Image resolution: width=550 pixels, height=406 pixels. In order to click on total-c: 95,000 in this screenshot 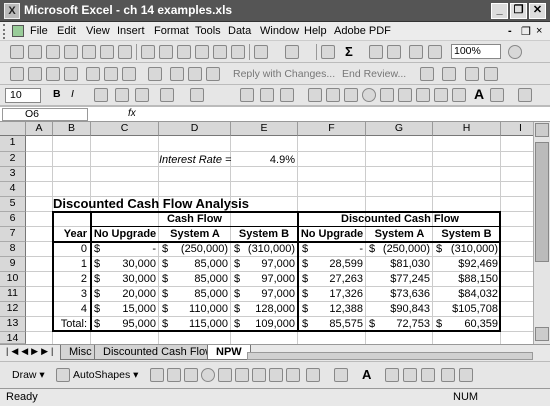, I will do `click(128, 324)`.